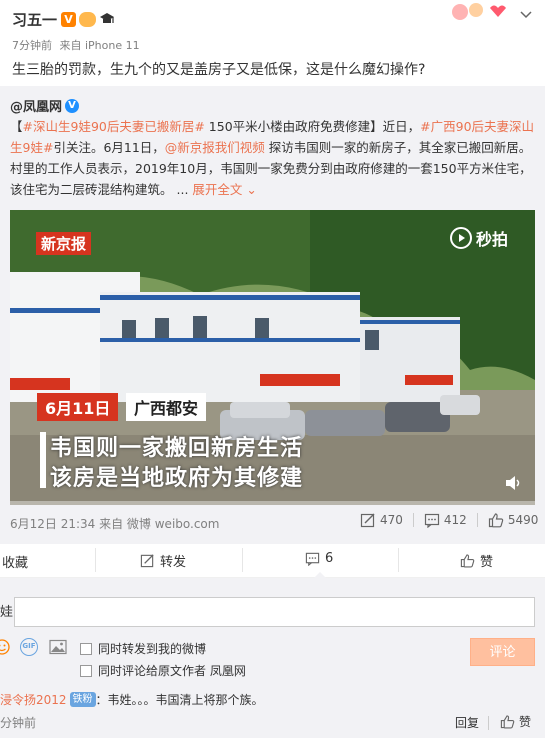 The width and height of the screenshot is (545, 738). I want to click on repost-text-1: 150平米小楼由政府免费修建】近日，, so click(312, 126).